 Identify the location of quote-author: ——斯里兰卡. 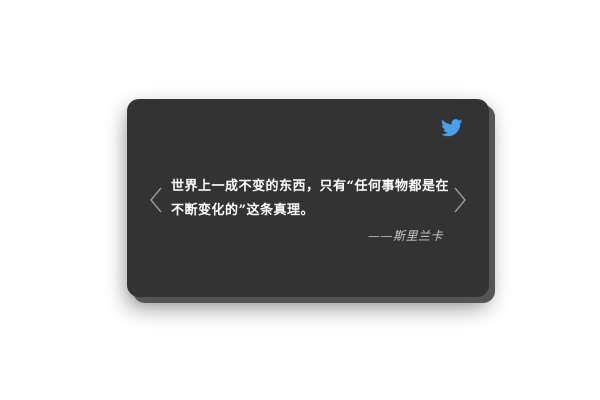
(405, 236).